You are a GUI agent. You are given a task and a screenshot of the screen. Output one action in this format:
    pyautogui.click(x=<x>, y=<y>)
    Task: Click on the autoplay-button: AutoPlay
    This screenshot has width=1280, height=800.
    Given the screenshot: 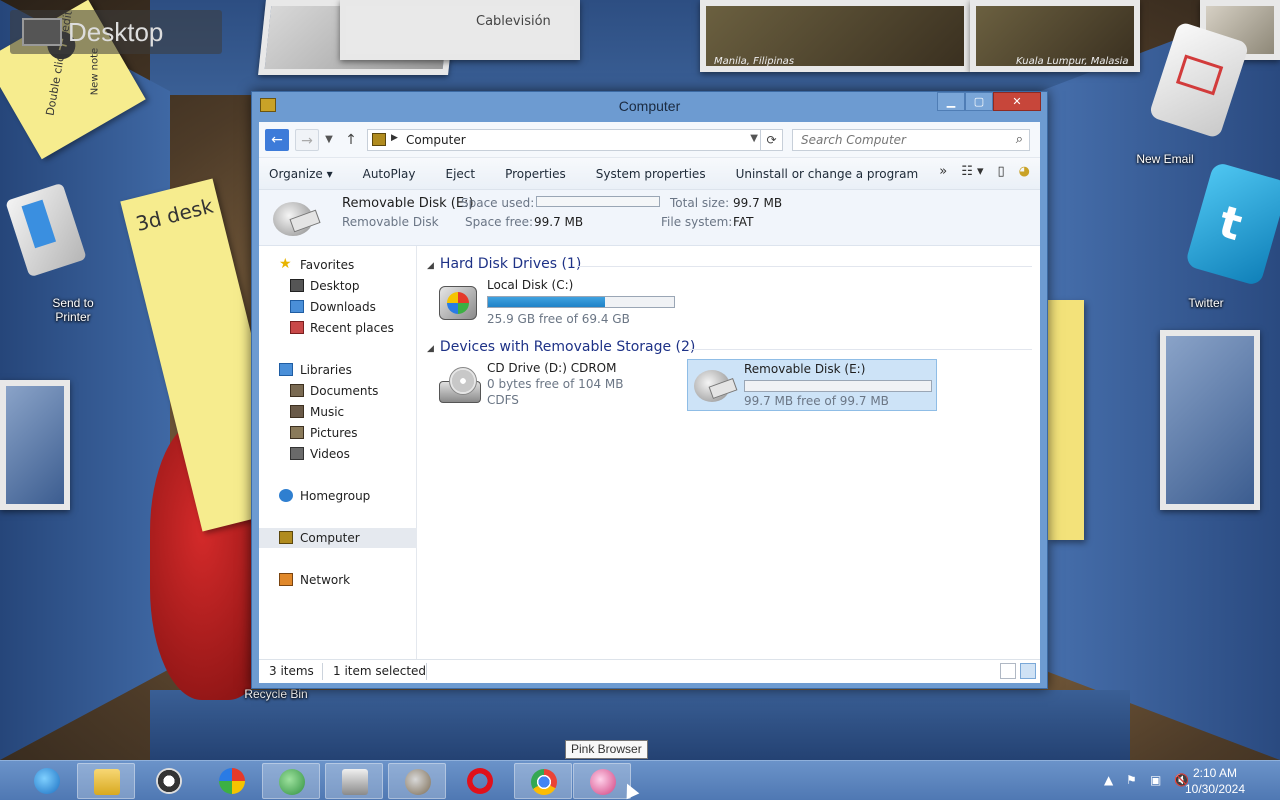 What is the action you would take?
    pyautogui.click(x=389, y=174)
    